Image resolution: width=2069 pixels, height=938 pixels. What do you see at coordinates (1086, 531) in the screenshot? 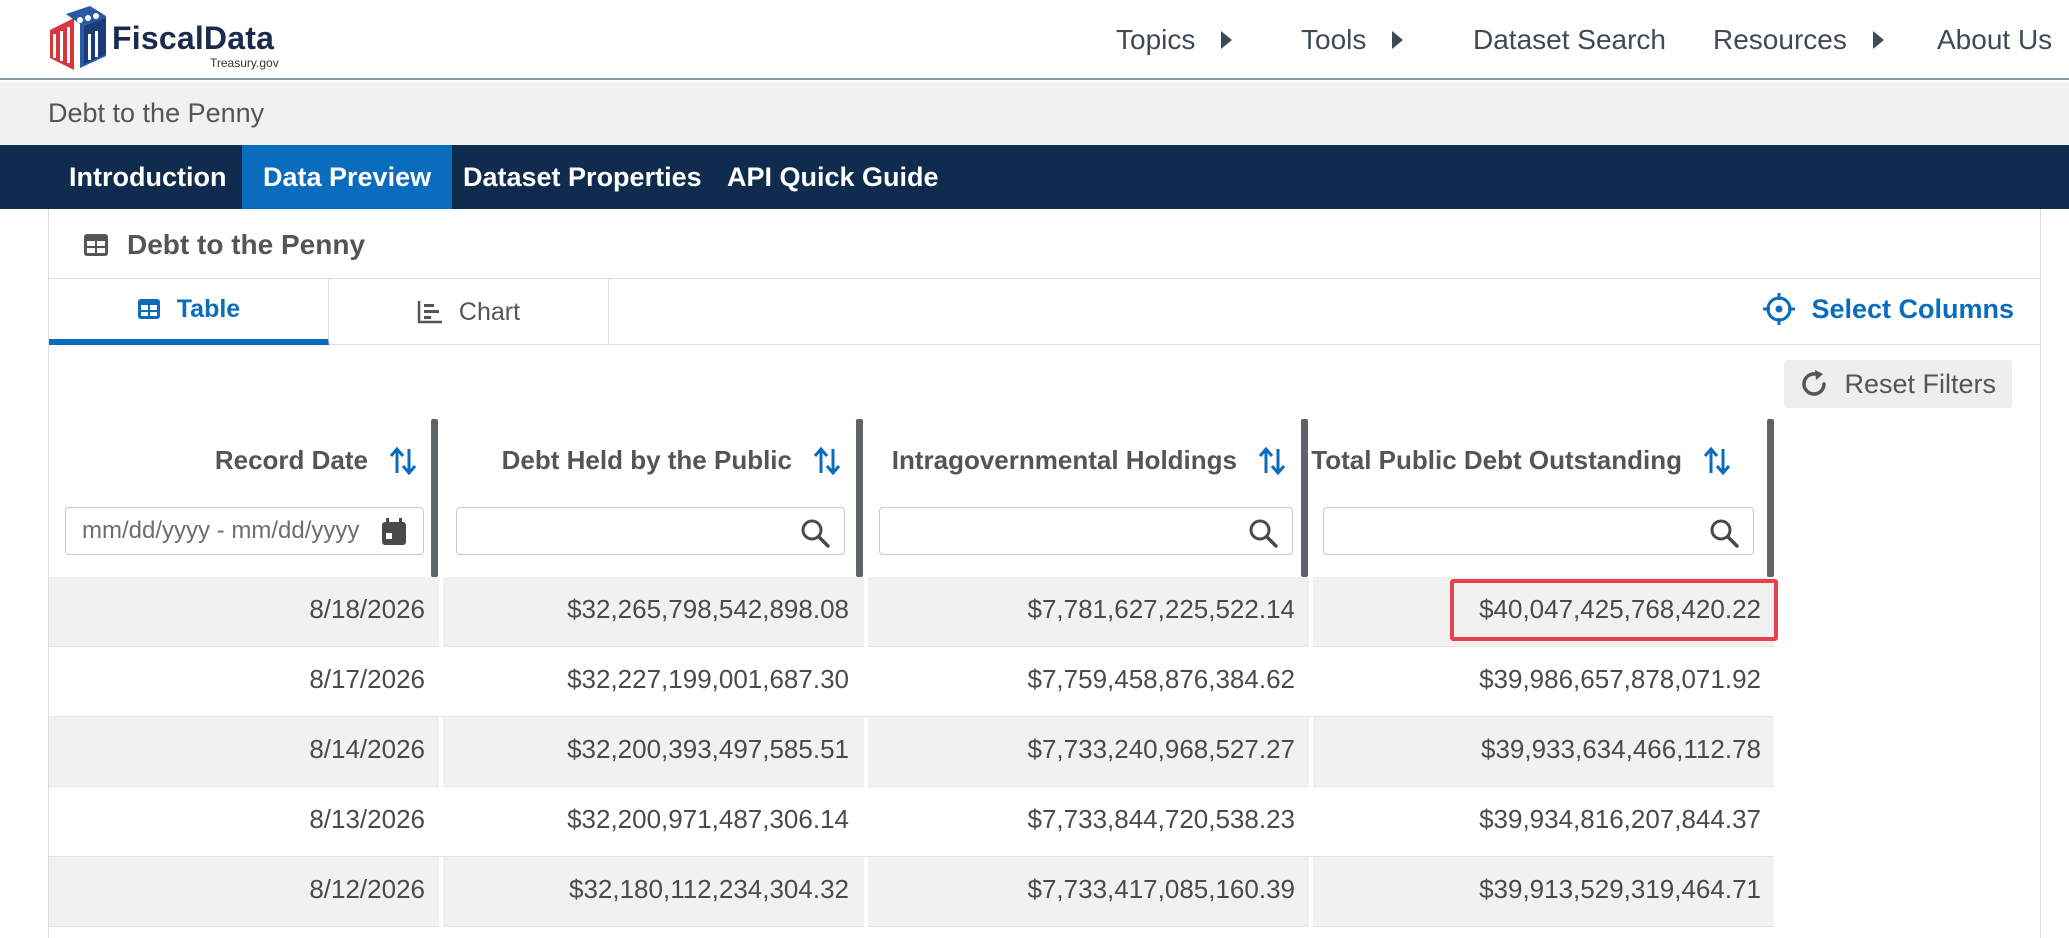
I see `intragov-search-input` at bounding box center [1086, 531].